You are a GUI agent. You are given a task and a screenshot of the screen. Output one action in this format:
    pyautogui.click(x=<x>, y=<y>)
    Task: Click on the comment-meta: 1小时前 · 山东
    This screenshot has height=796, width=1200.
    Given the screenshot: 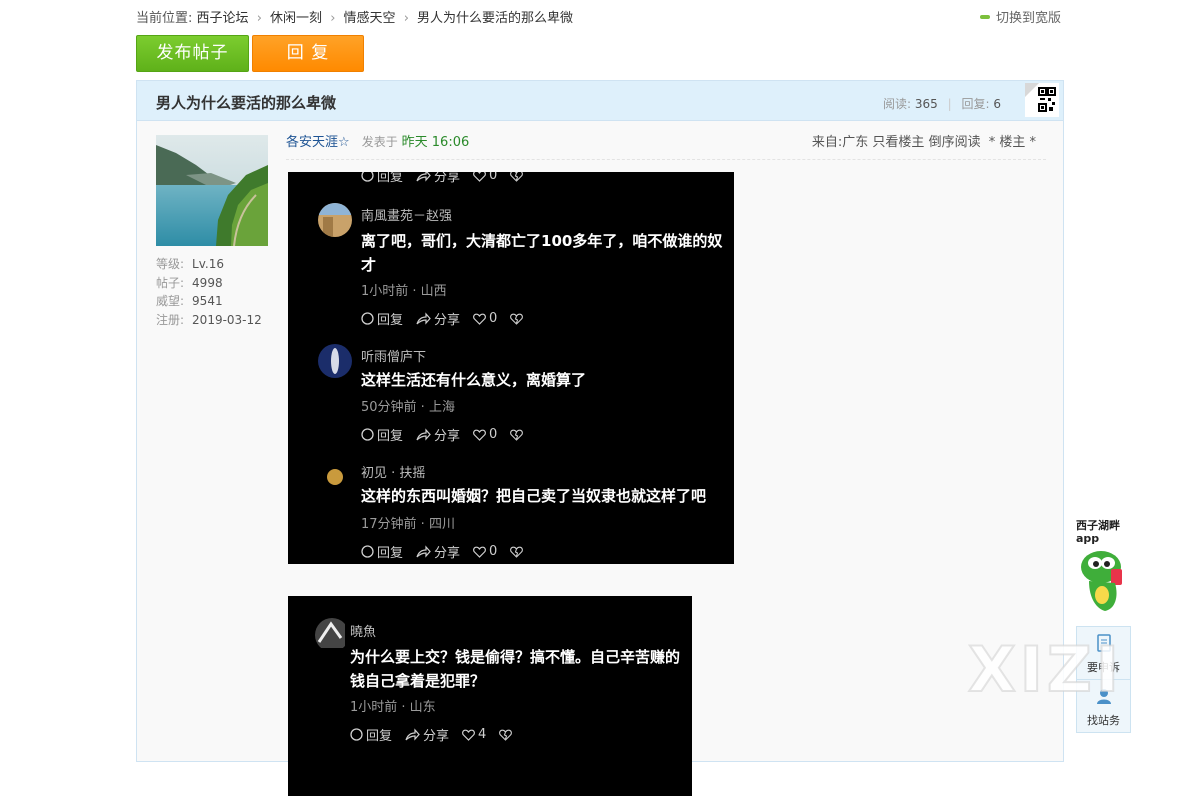 What is the action you would take?
    pyautogui.click(x=393, y=707)
    